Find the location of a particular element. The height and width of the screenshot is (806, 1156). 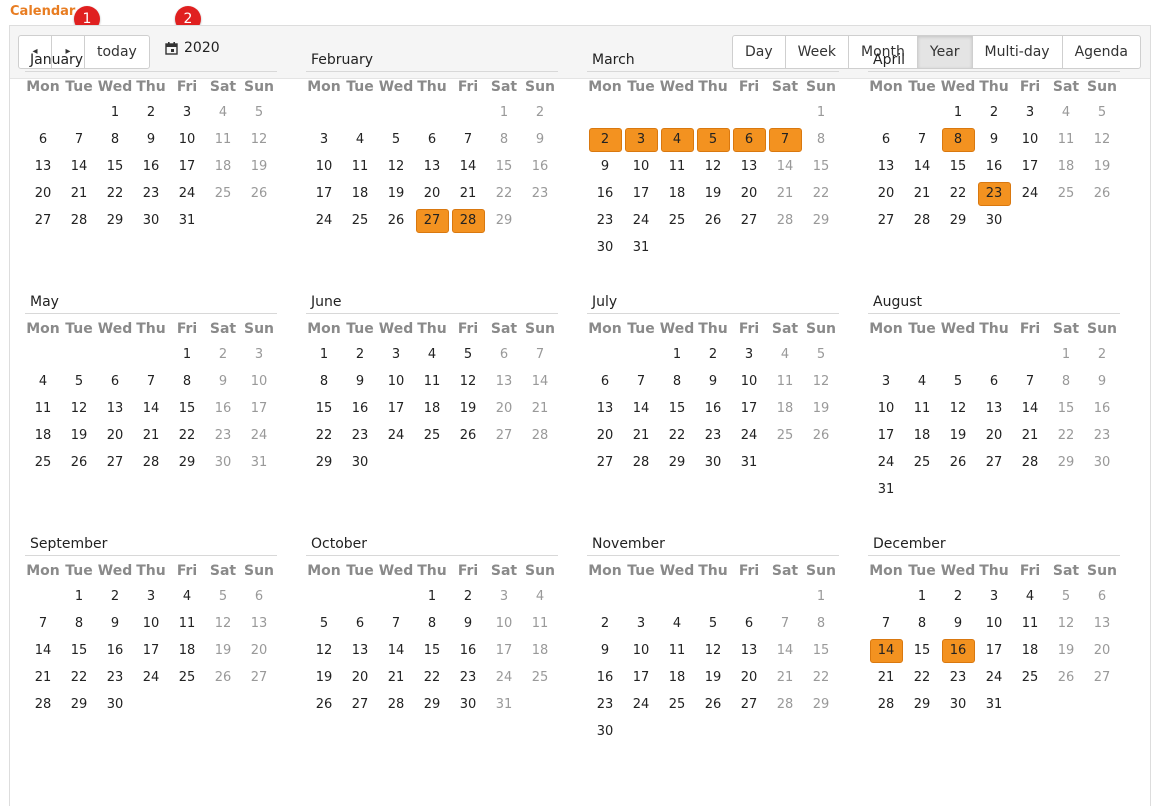

month-name: November is located at coordinates (713, 546).